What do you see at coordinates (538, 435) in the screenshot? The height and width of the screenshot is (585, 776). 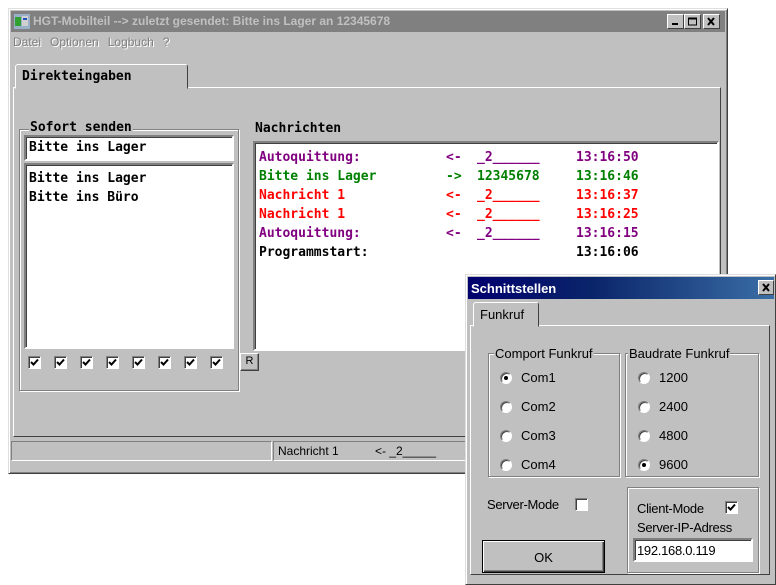 I see `comport-option-label: Com3` at bounding box center [538, 435].